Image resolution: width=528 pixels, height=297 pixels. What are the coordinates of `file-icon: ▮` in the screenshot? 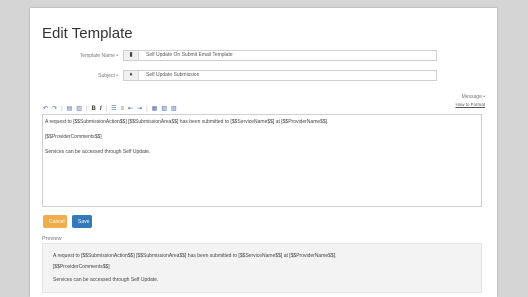 It's located at (131, 55).